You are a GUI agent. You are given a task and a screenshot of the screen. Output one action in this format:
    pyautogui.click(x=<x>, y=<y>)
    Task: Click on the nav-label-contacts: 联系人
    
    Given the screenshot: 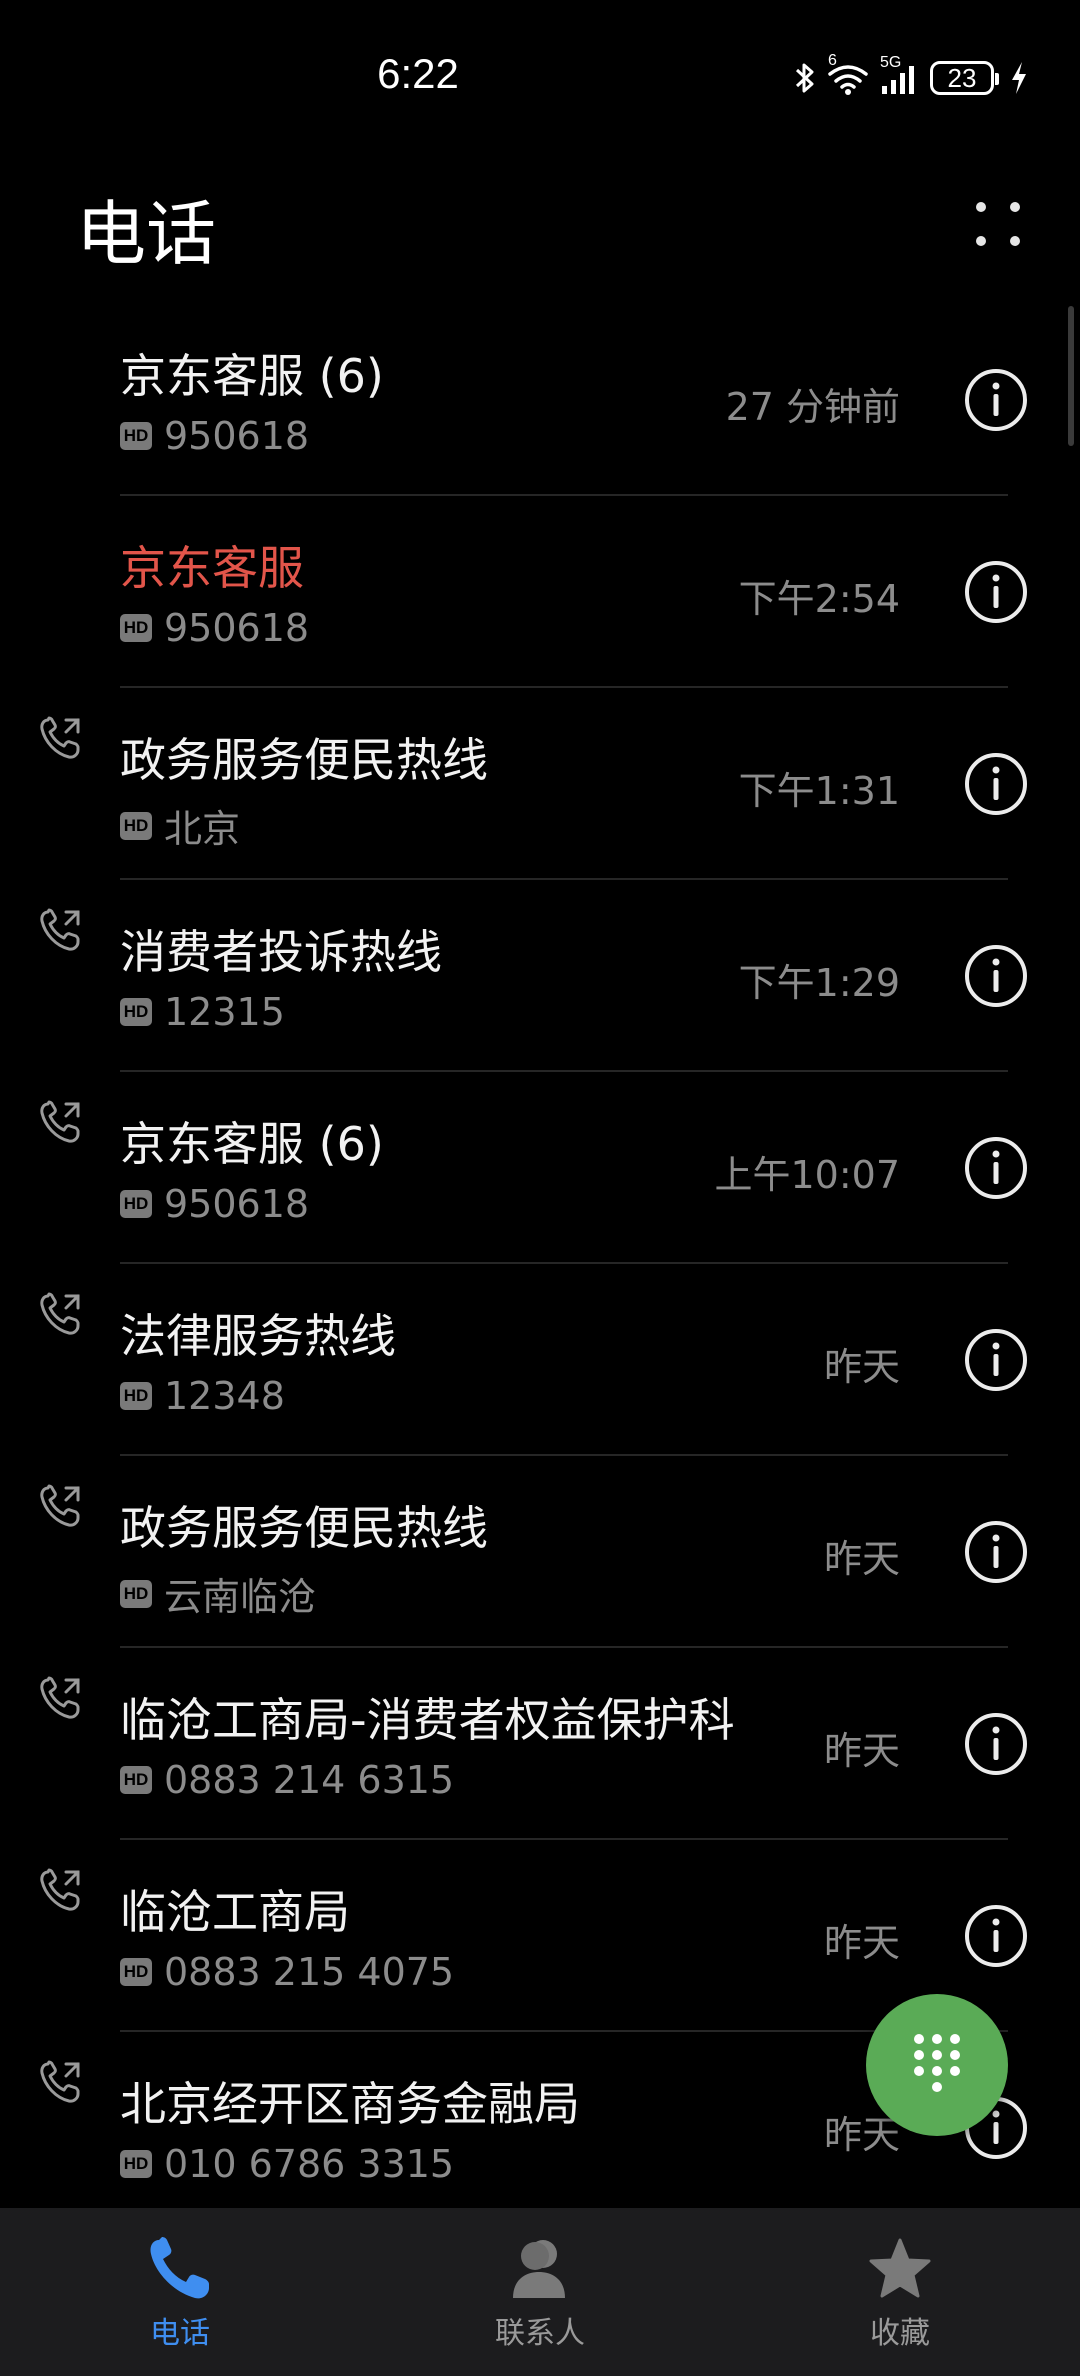 What is the action you would take?
    pyautogui.click(x=540, y=2333)
    